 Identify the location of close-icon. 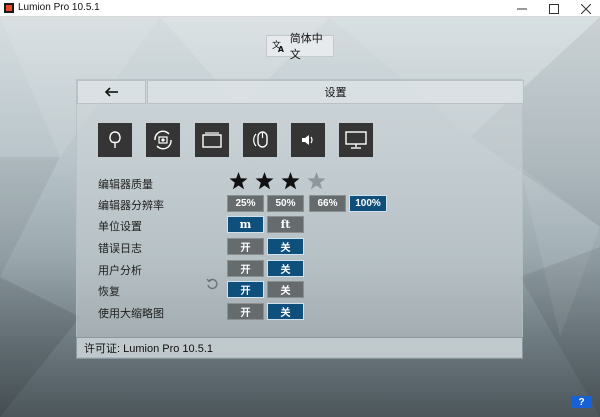
(586, 8).